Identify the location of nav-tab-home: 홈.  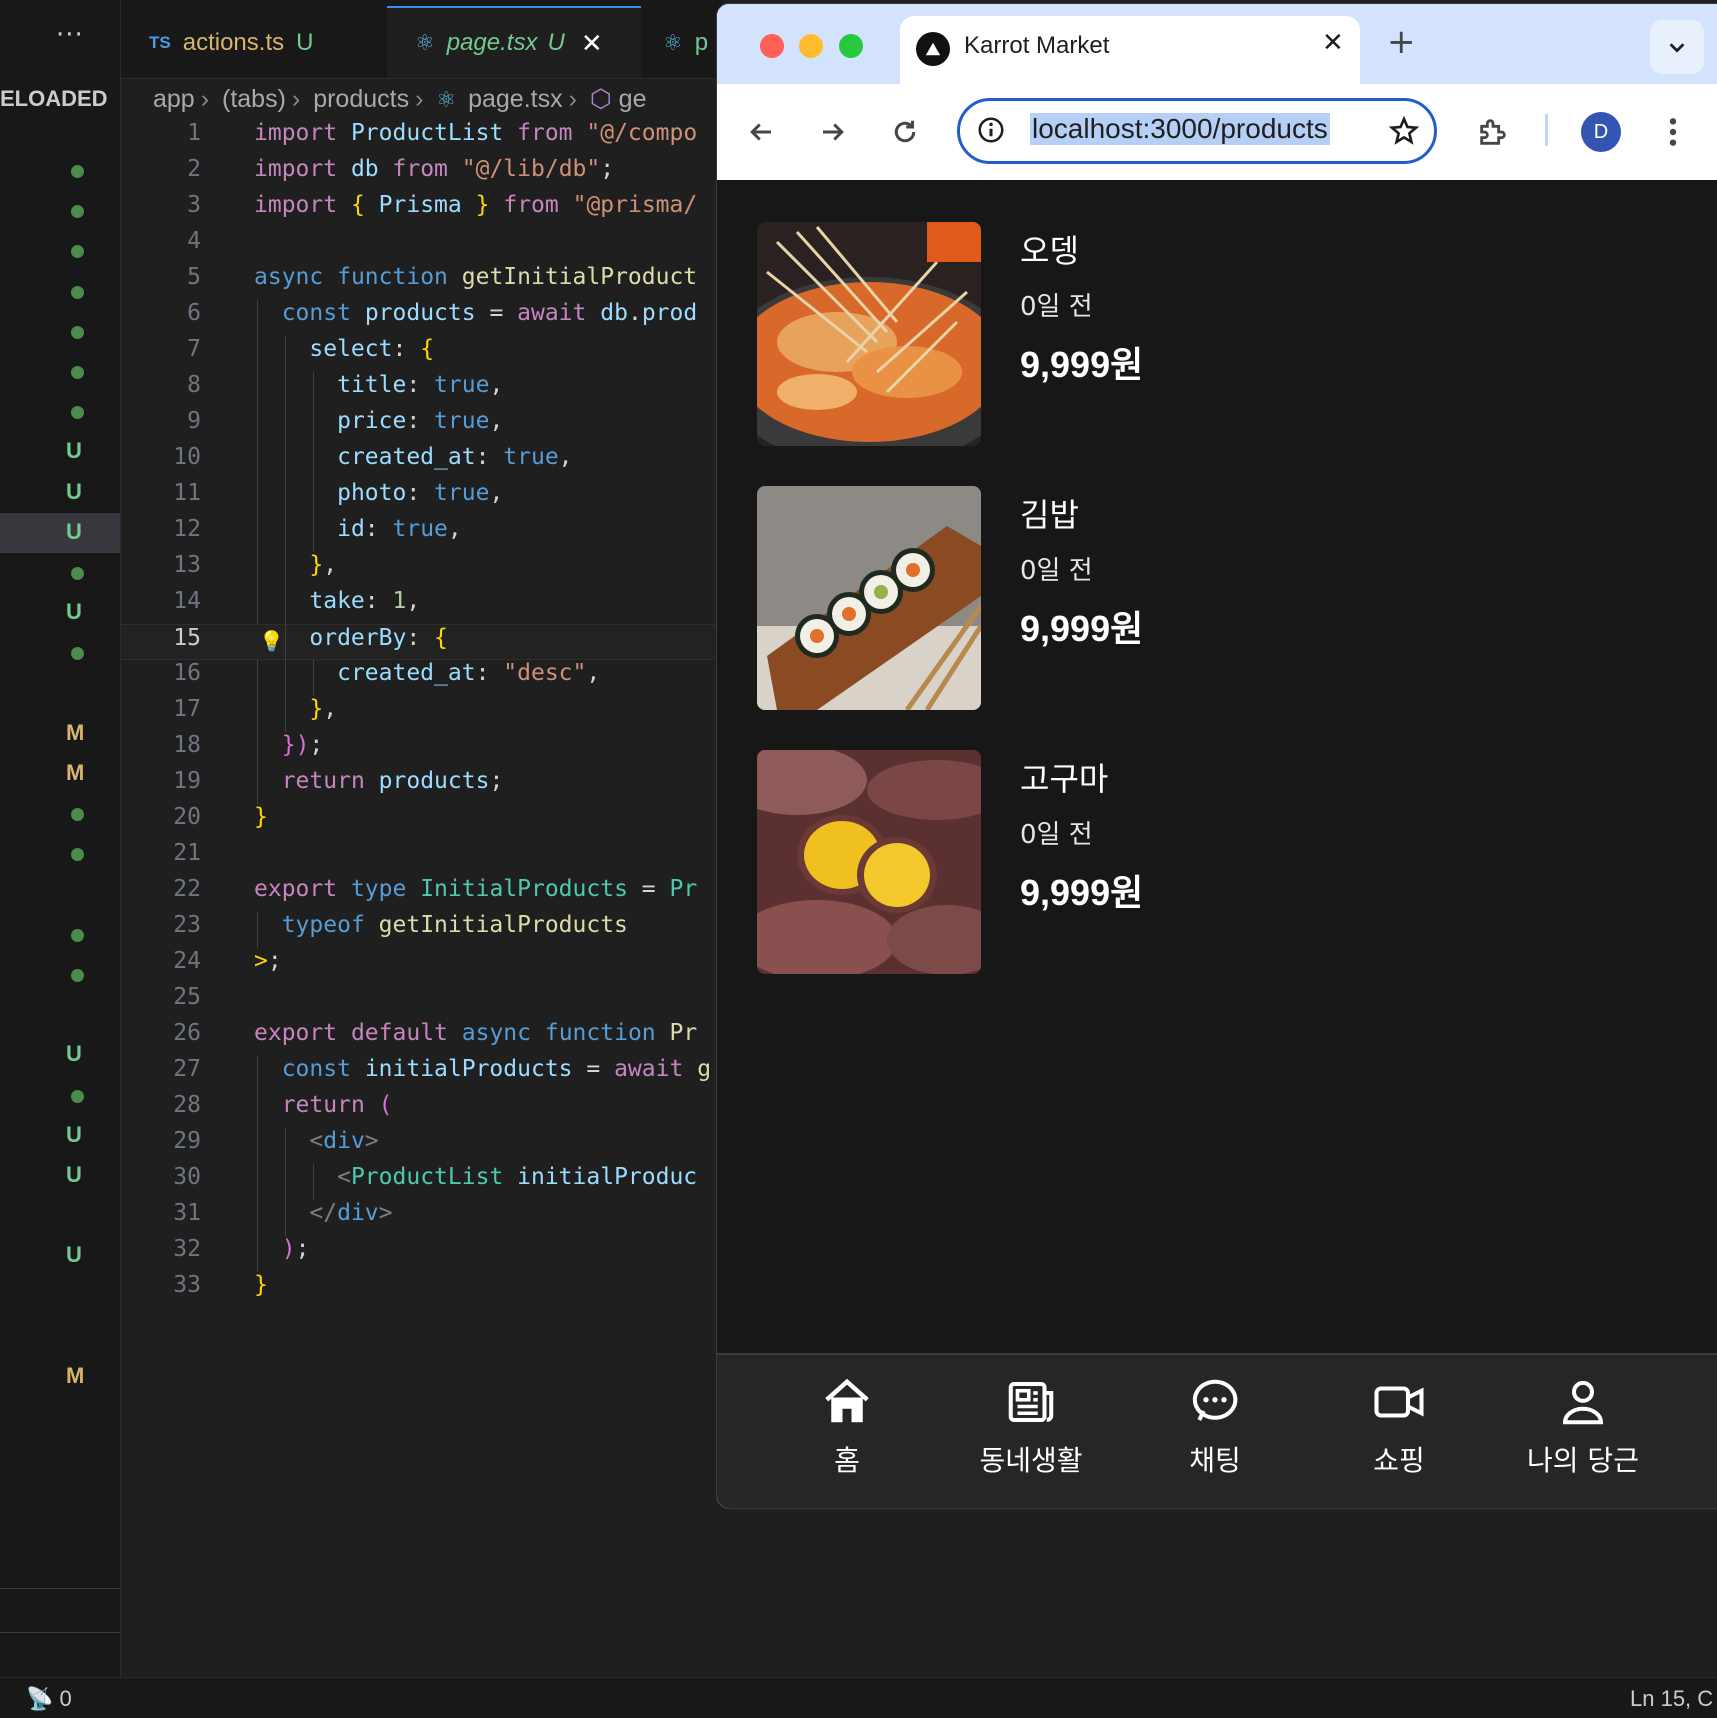
(847, 1430).